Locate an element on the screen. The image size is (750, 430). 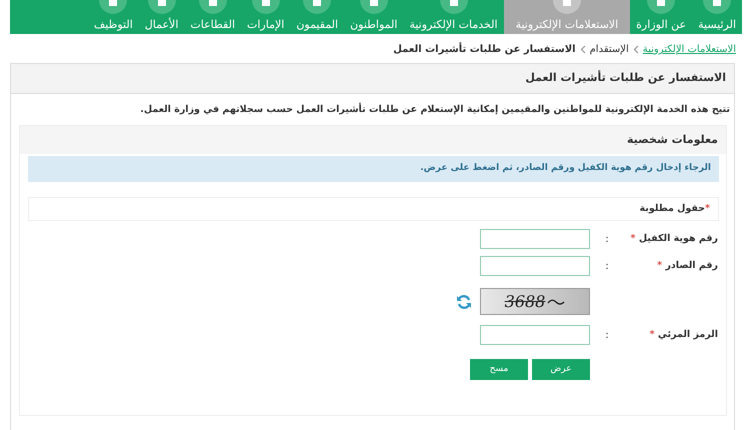
section-title: معلومات شخصية is located at coordinates (373, 140).